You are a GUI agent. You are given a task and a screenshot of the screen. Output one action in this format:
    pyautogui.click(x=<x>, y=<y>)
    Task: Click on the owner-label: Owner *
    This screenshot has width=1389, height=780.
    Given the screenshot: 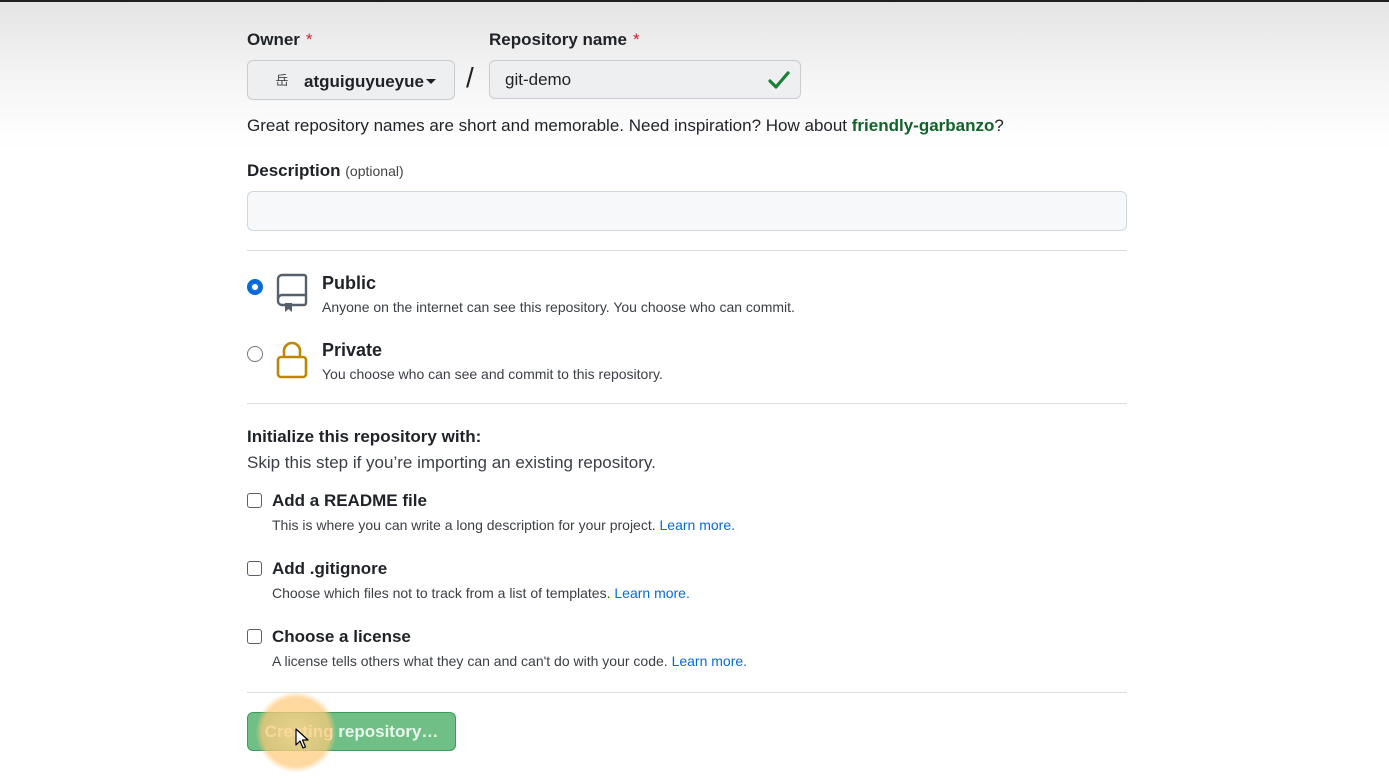 What is the action you would take?
    pyautogui.click(x=280, y=40)
    